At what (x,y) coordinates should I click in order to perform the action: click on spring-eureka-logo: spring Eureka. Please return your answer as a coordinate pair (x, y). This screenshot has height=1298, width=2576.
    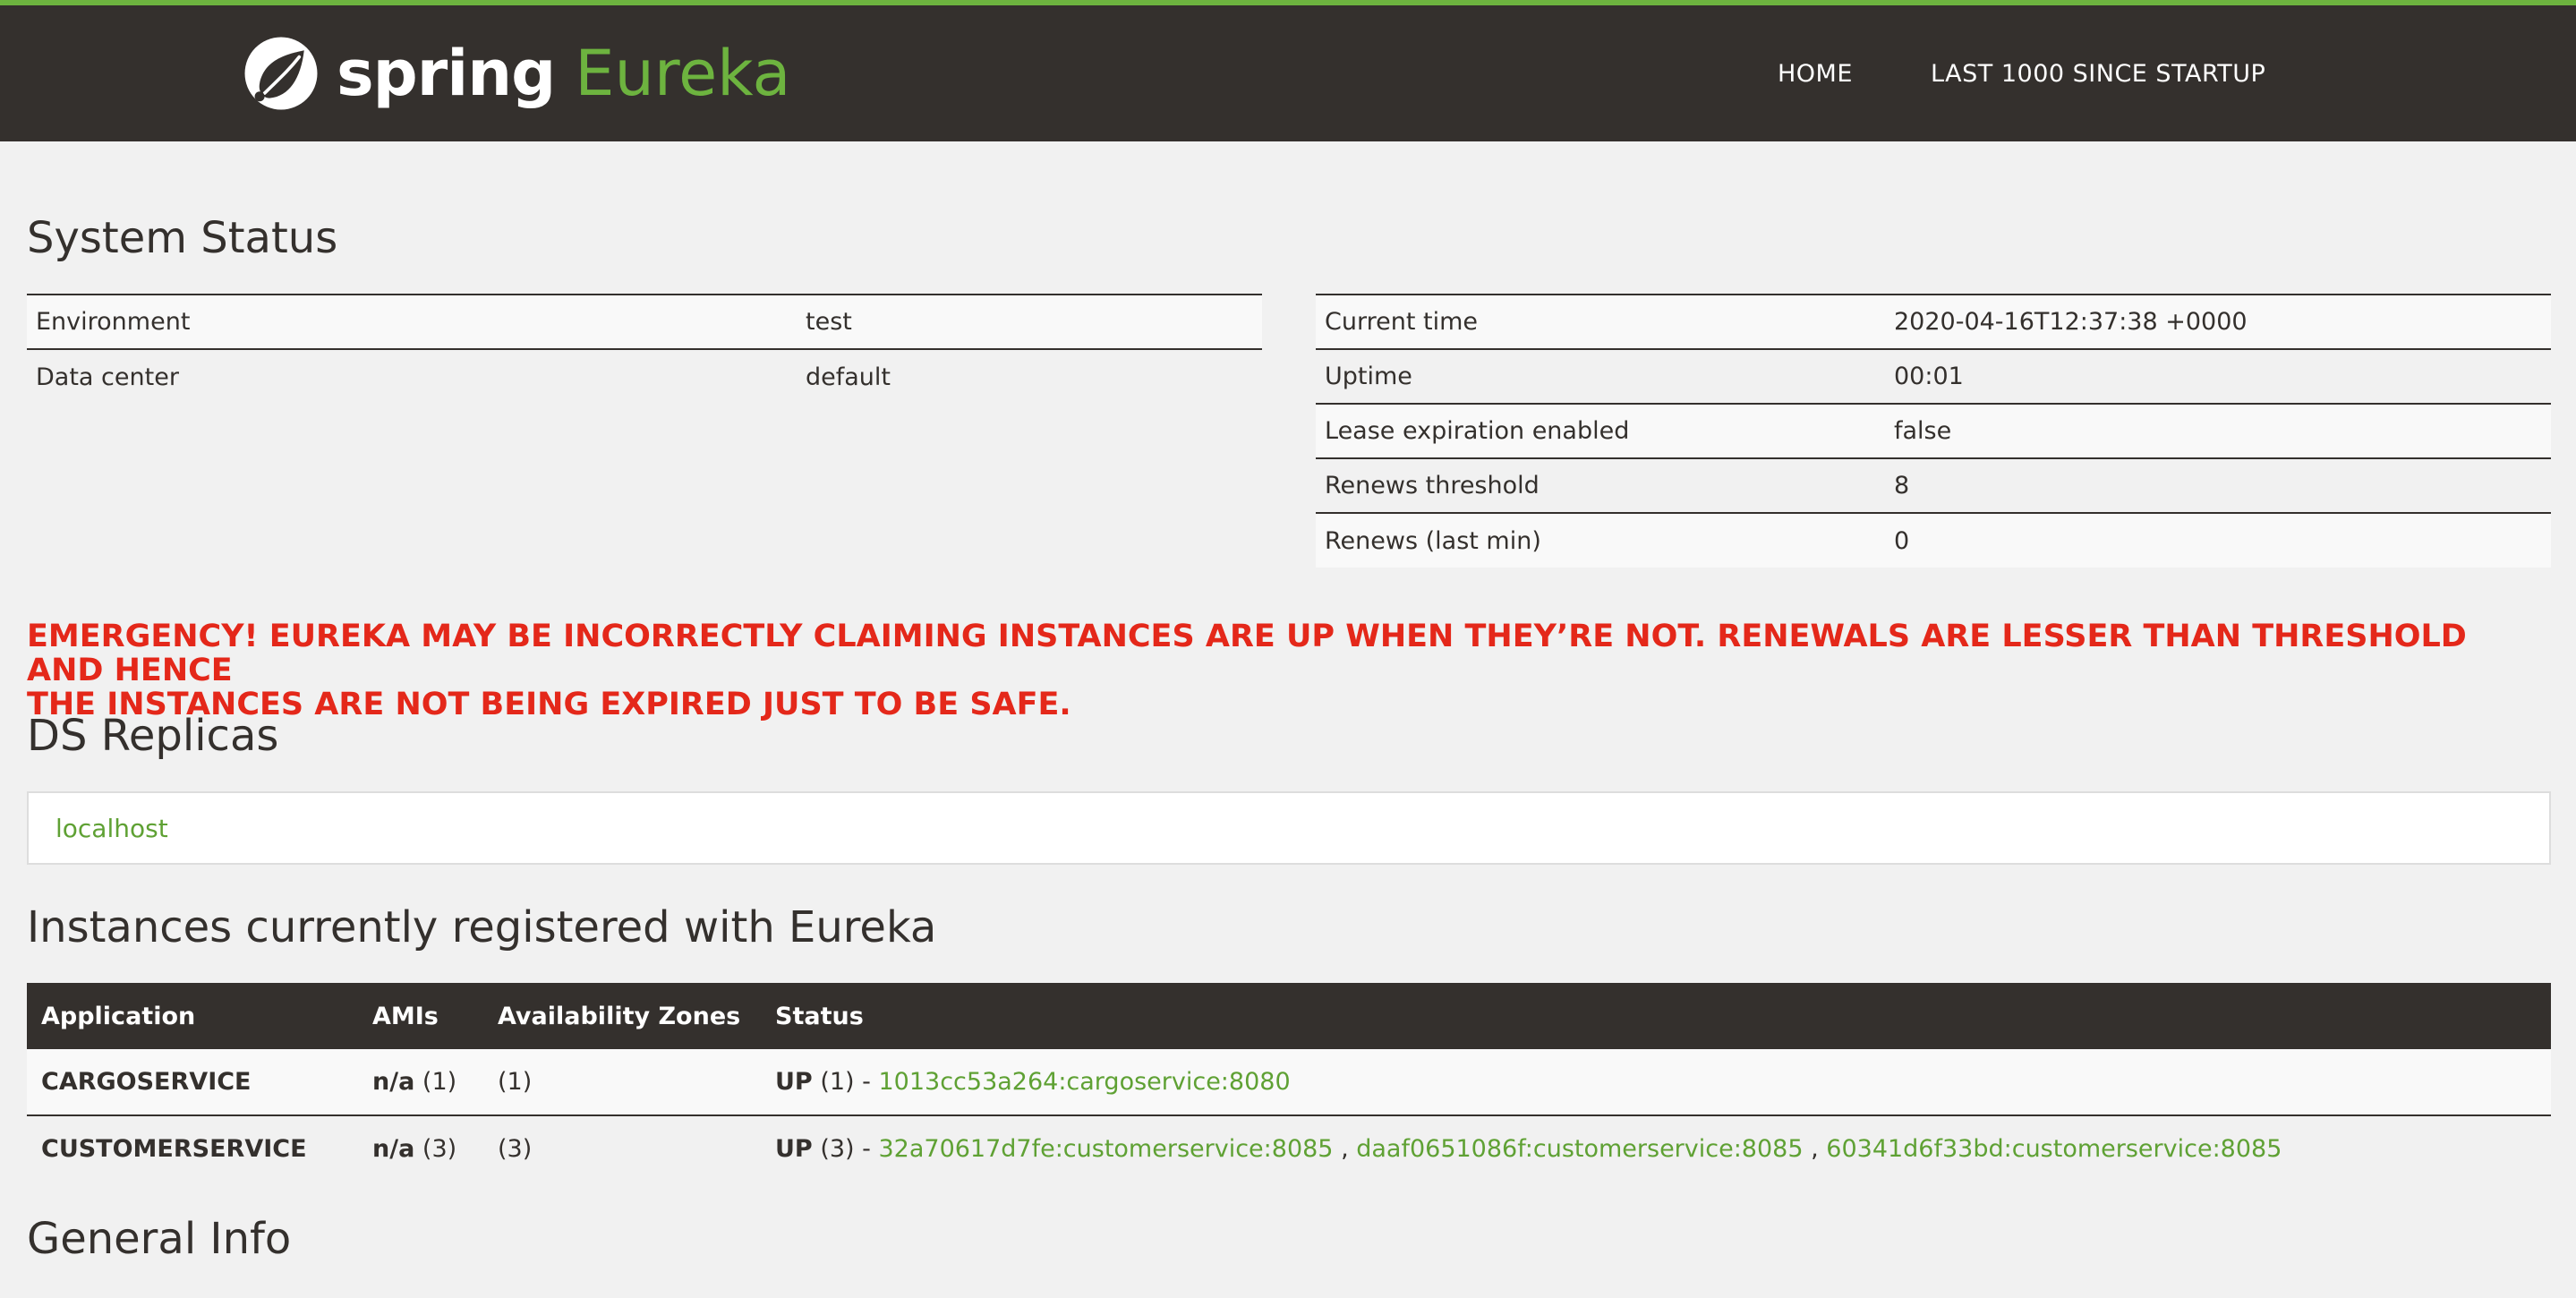
    Looking at the image, I should click on (515, 73).